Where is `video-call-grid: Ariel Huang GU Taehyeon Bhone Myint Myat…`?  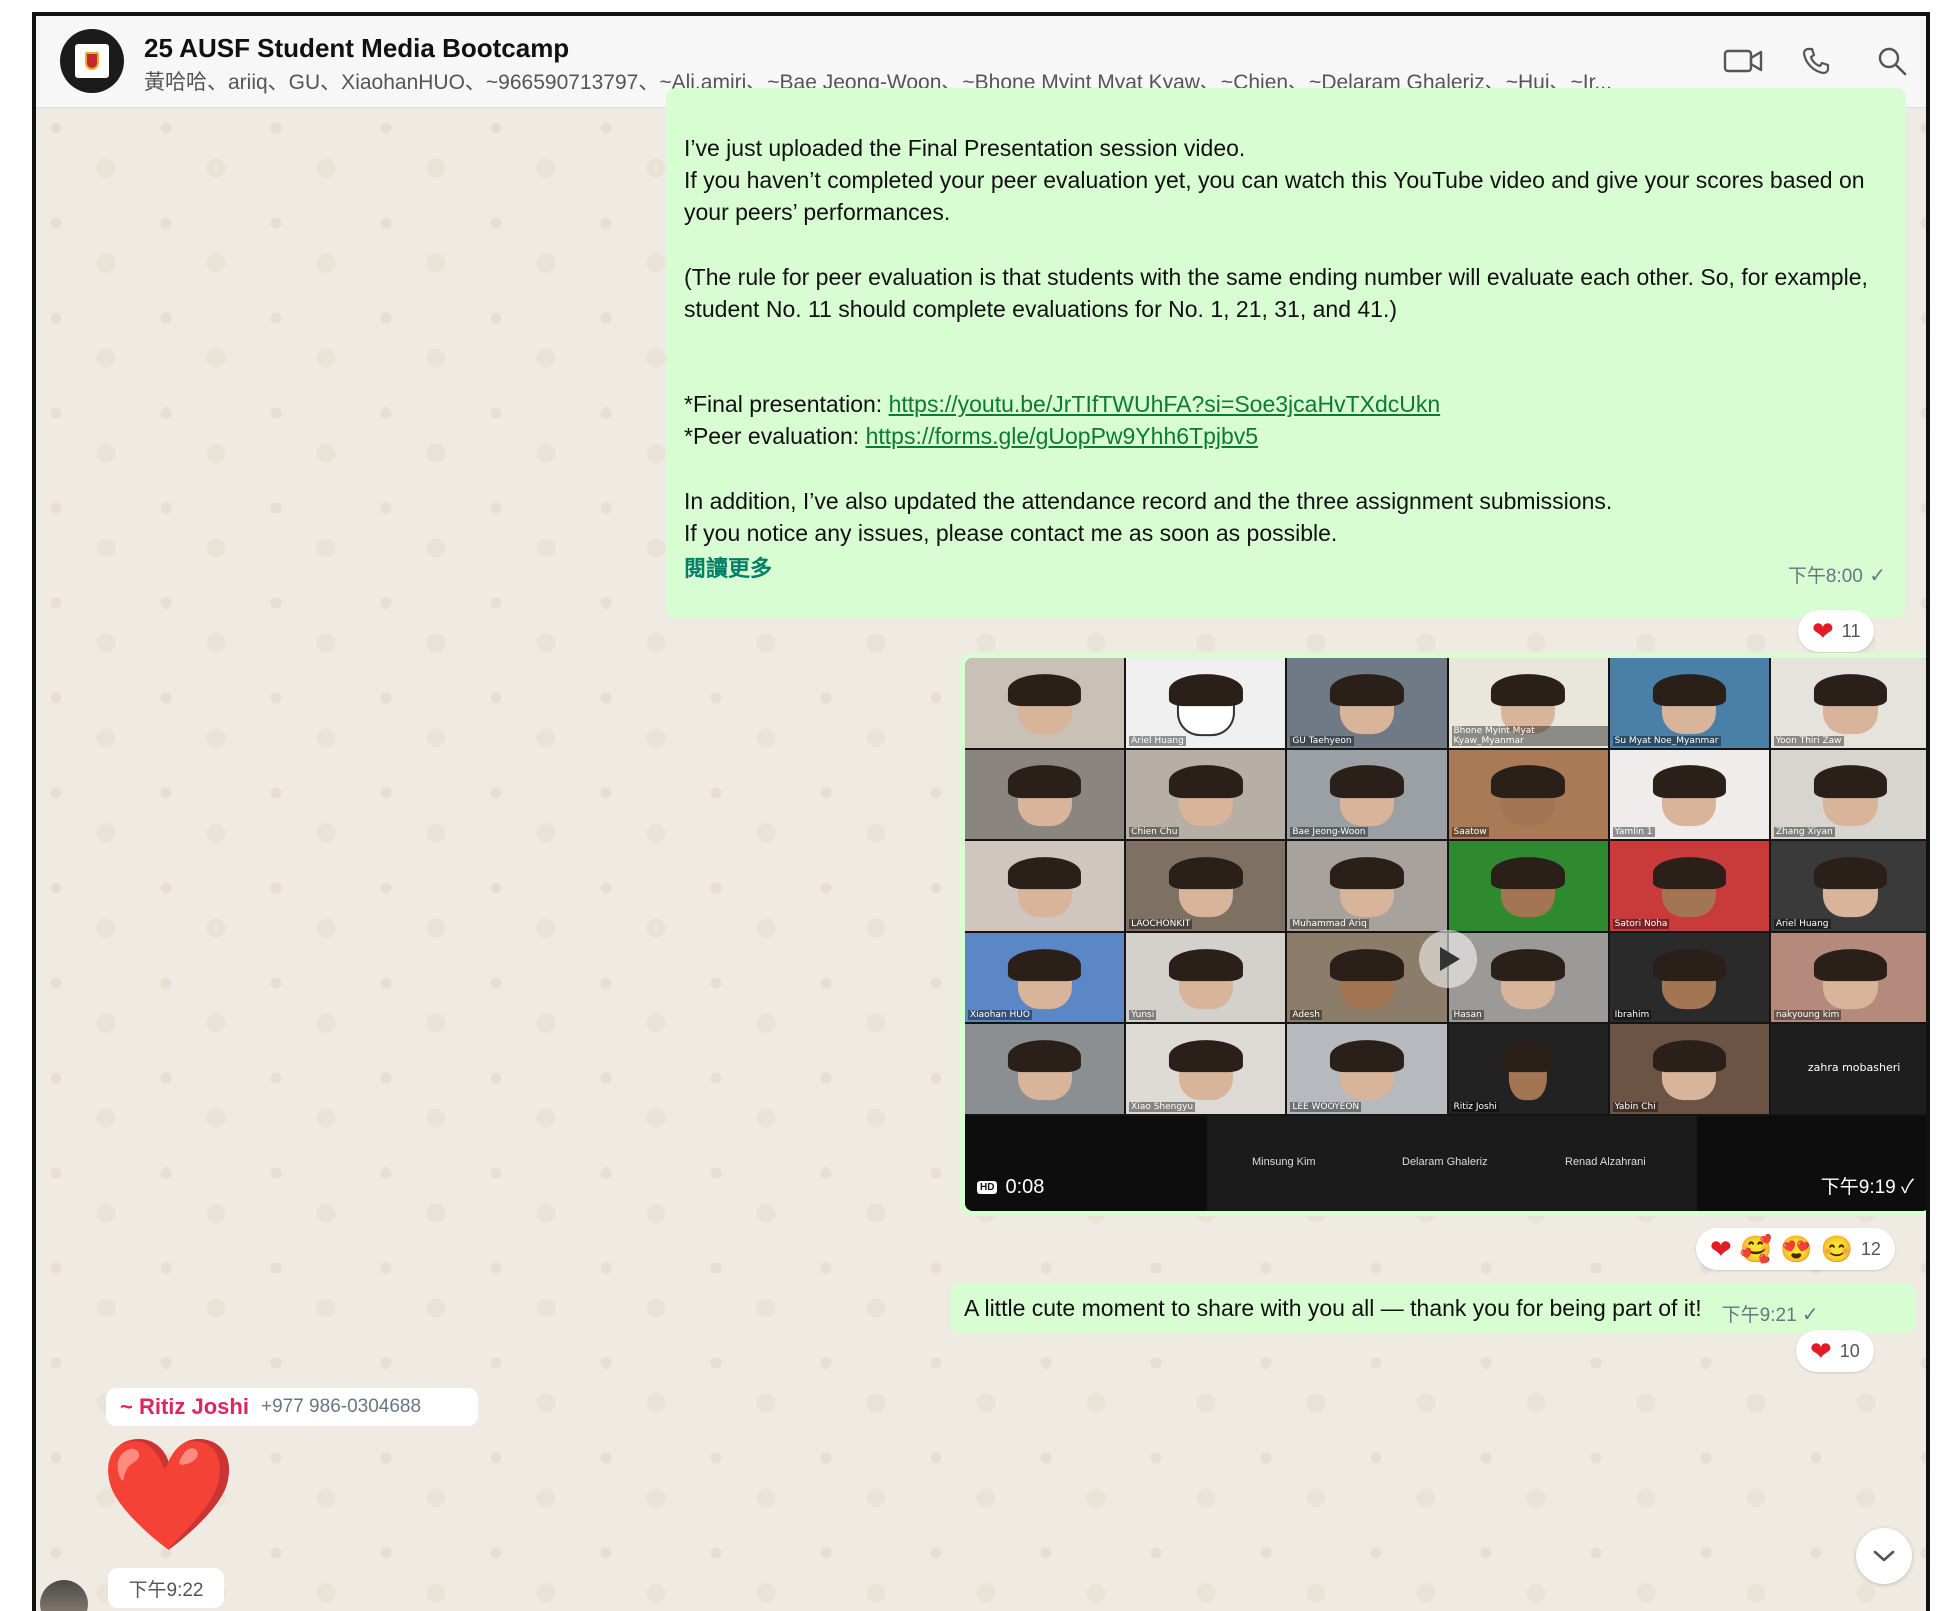
video-call-grid: Ariel Huang GU Taehyeon Bhone Myint Myat… is located at coordinates (1445, 886).